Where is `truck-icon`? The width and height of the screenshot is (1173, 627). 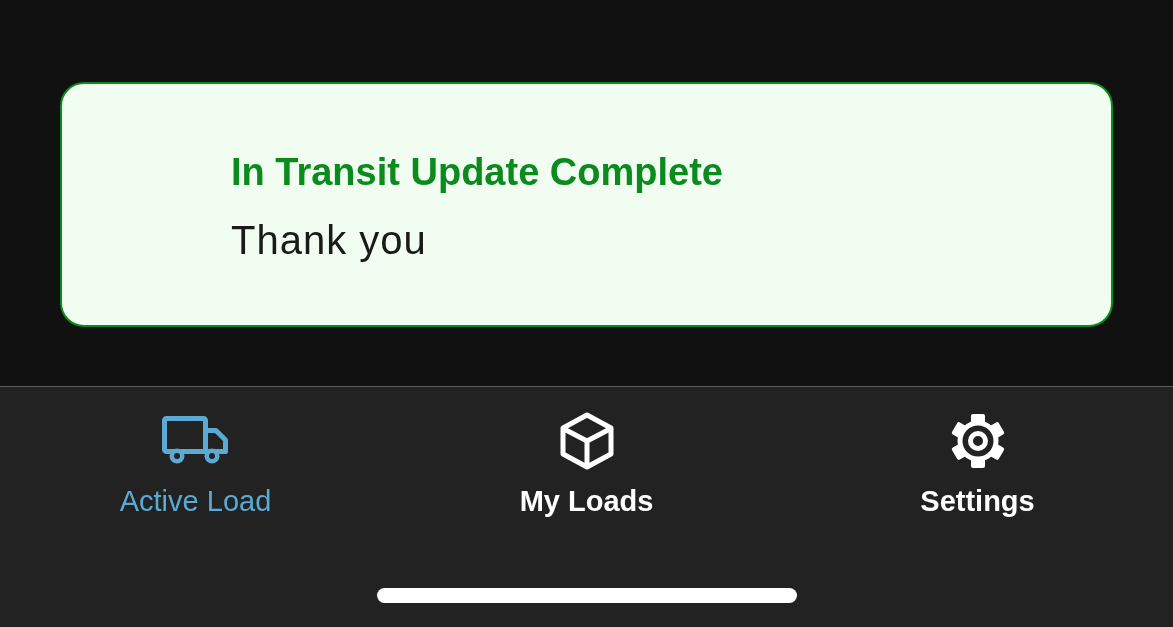 truck-icon is located at coordinates (195, 441).